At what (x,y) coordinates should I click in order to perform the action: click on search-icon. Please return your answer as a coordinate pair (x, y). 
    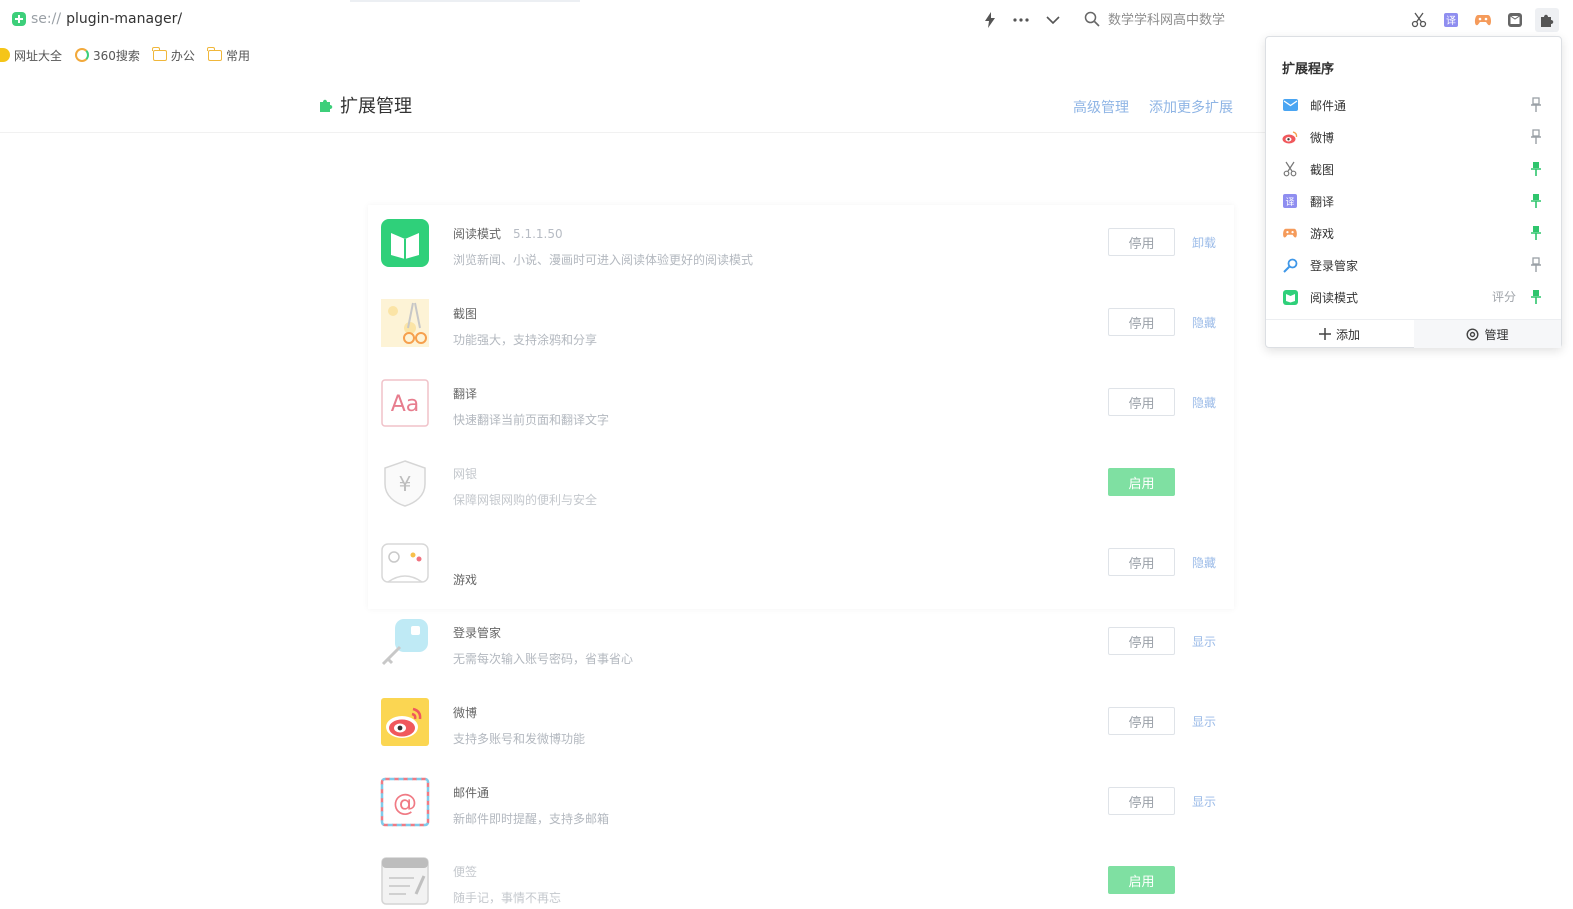
    Looking at the image, I should click on (1092, 19).